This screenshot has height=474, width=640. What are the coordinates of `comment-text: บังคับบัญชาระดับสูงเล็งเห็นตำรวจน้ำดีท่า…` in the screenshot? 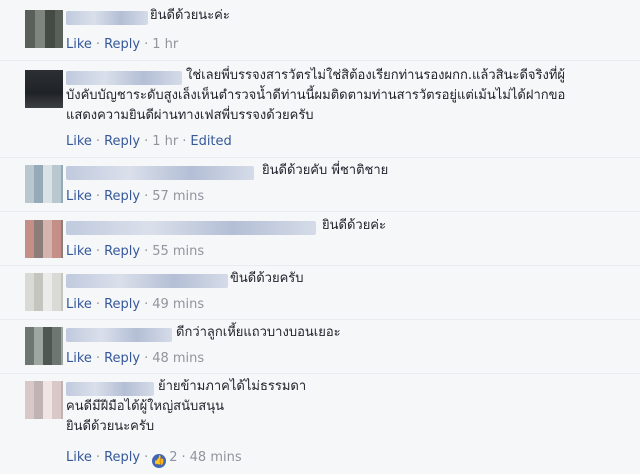 It's located at (316, 95).